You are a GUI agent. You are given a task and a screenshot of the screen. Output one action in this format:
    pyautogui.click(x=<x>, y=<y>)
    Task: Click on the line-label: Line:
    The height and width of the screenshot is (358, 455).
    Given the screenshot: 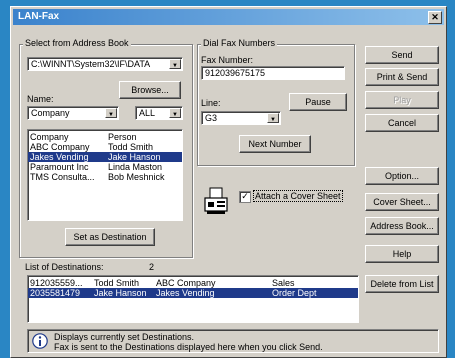 What is the action you would take?
    pyautogui.click(x=211, y=103)
    